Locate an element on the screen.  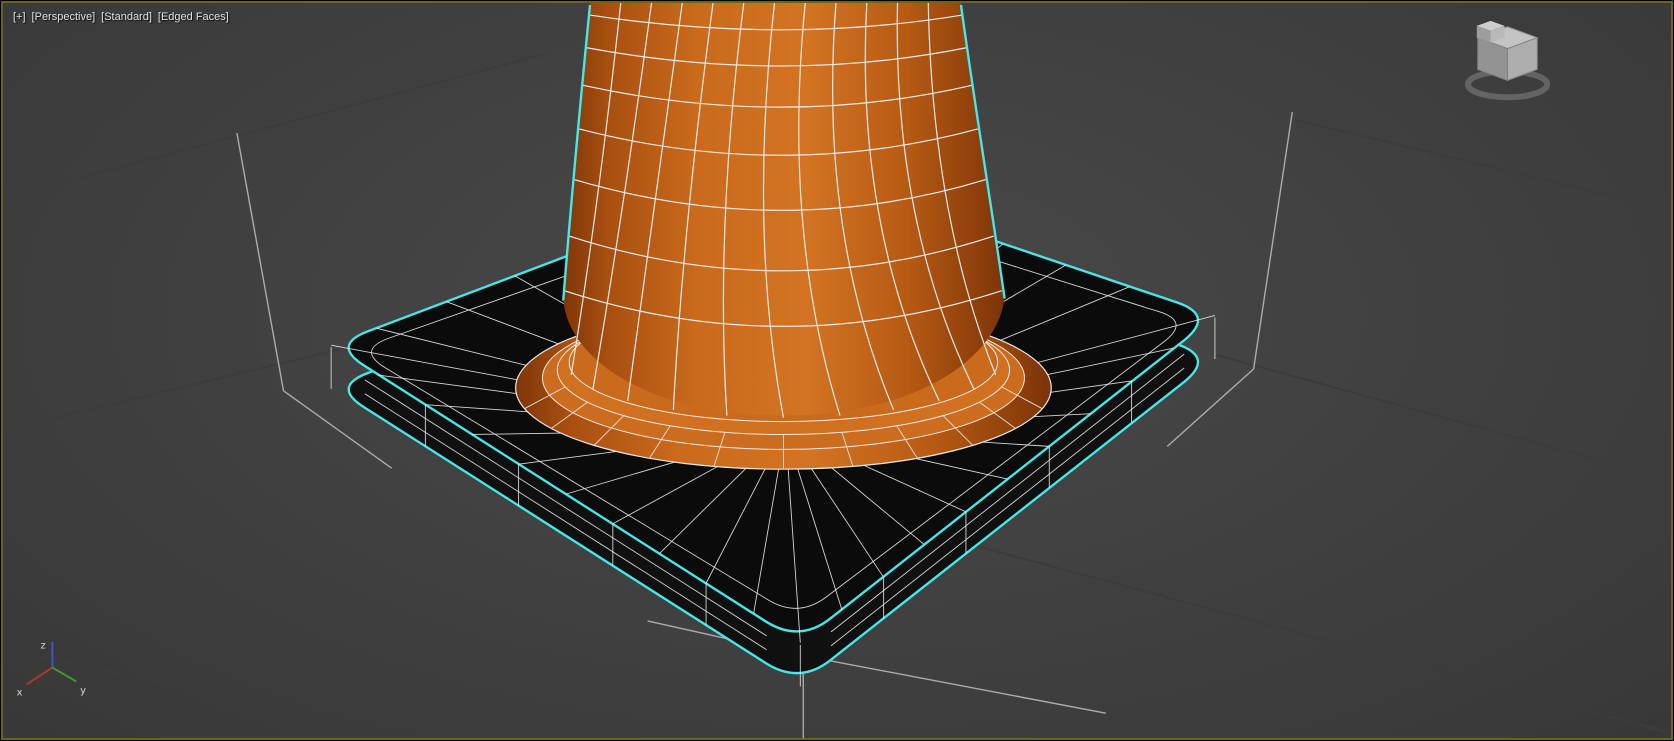
x-axis-line is located at coordinates (39, 676).